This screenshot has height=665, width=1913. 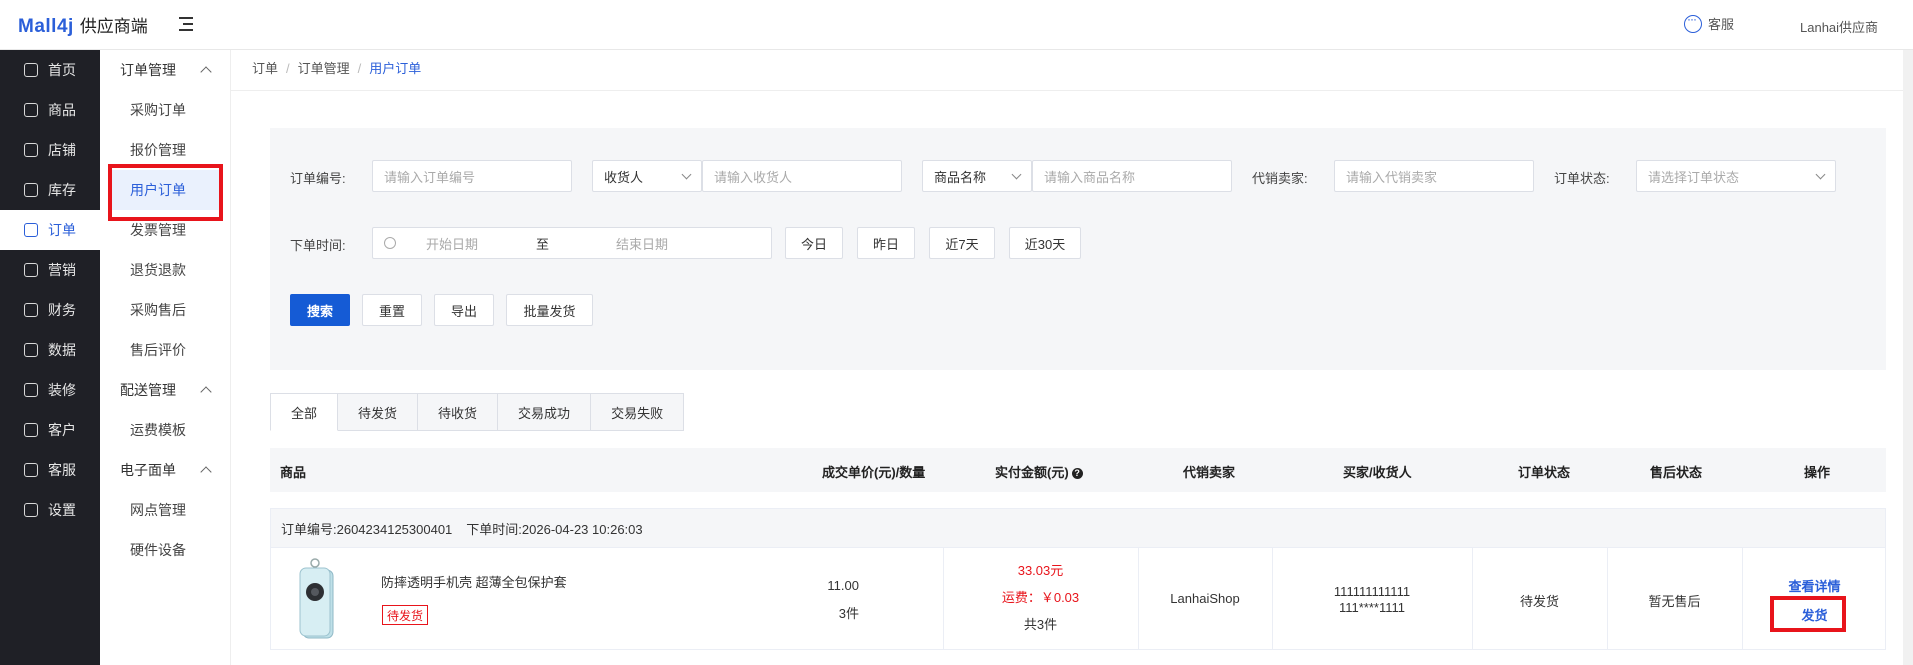 I want to click on subnav-item-outlet: 网点管理, so click(x=165, y=510).